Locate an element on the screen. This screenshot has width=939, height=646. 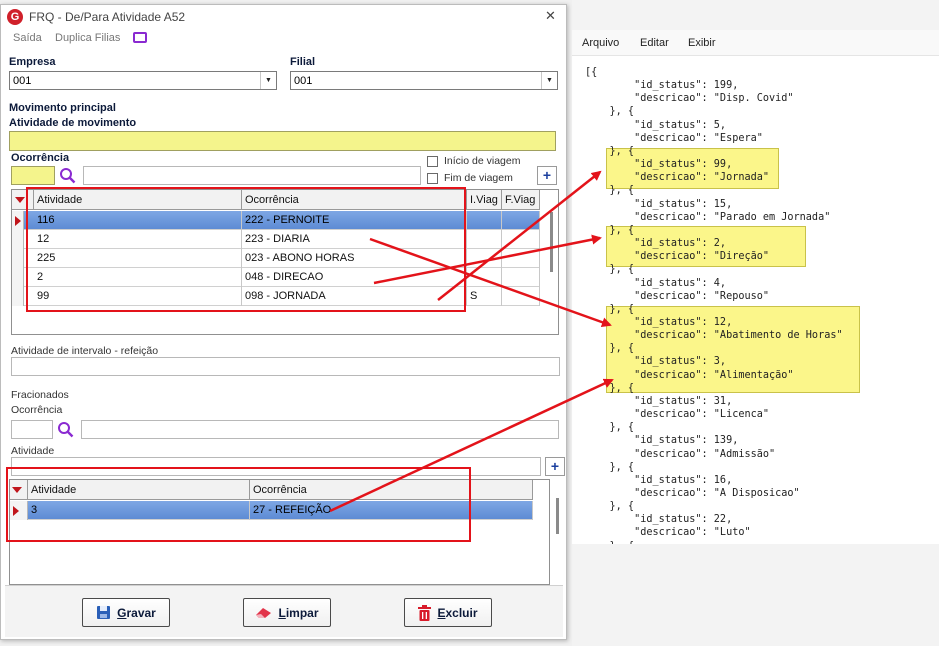
empresa-value: 001 is located at coordinates (22, 81).